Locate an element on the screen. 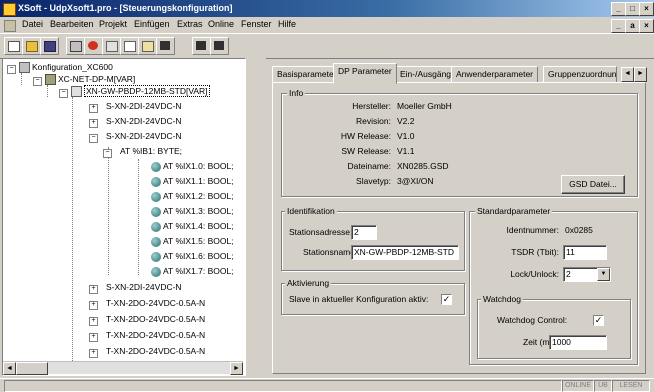  stationsname-label: Stationsname: is located at coordinates (330, 252).